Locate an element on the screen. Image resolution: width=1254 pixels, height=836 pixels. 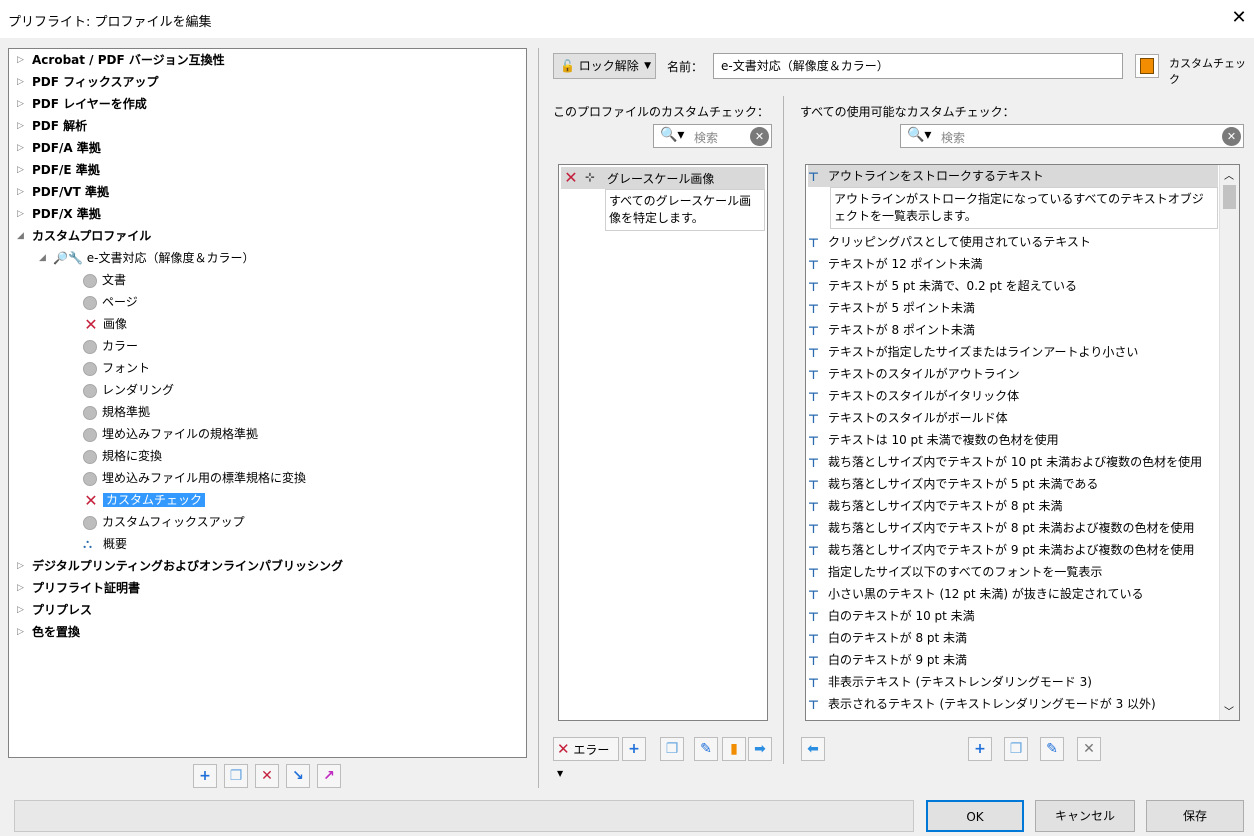
tree-category: ▷ PDF 解析 is located at coordinates (52, 126).